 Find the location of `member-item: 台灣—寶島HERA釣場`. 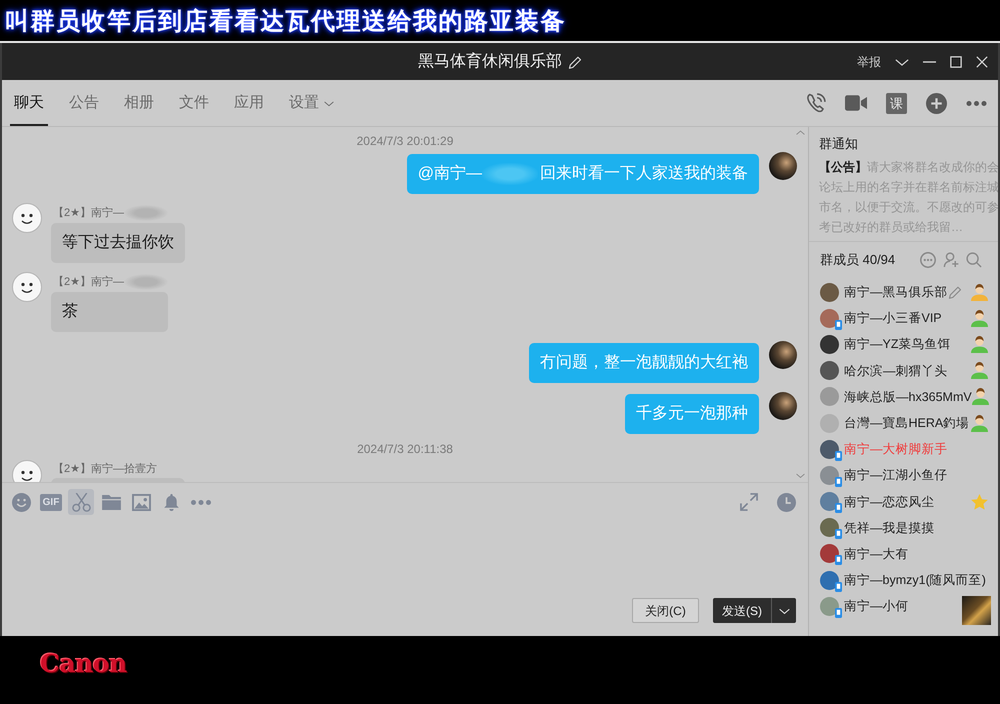

member-item: 台灣—寶島HERA釣場 is located at coordinates (903, 423).